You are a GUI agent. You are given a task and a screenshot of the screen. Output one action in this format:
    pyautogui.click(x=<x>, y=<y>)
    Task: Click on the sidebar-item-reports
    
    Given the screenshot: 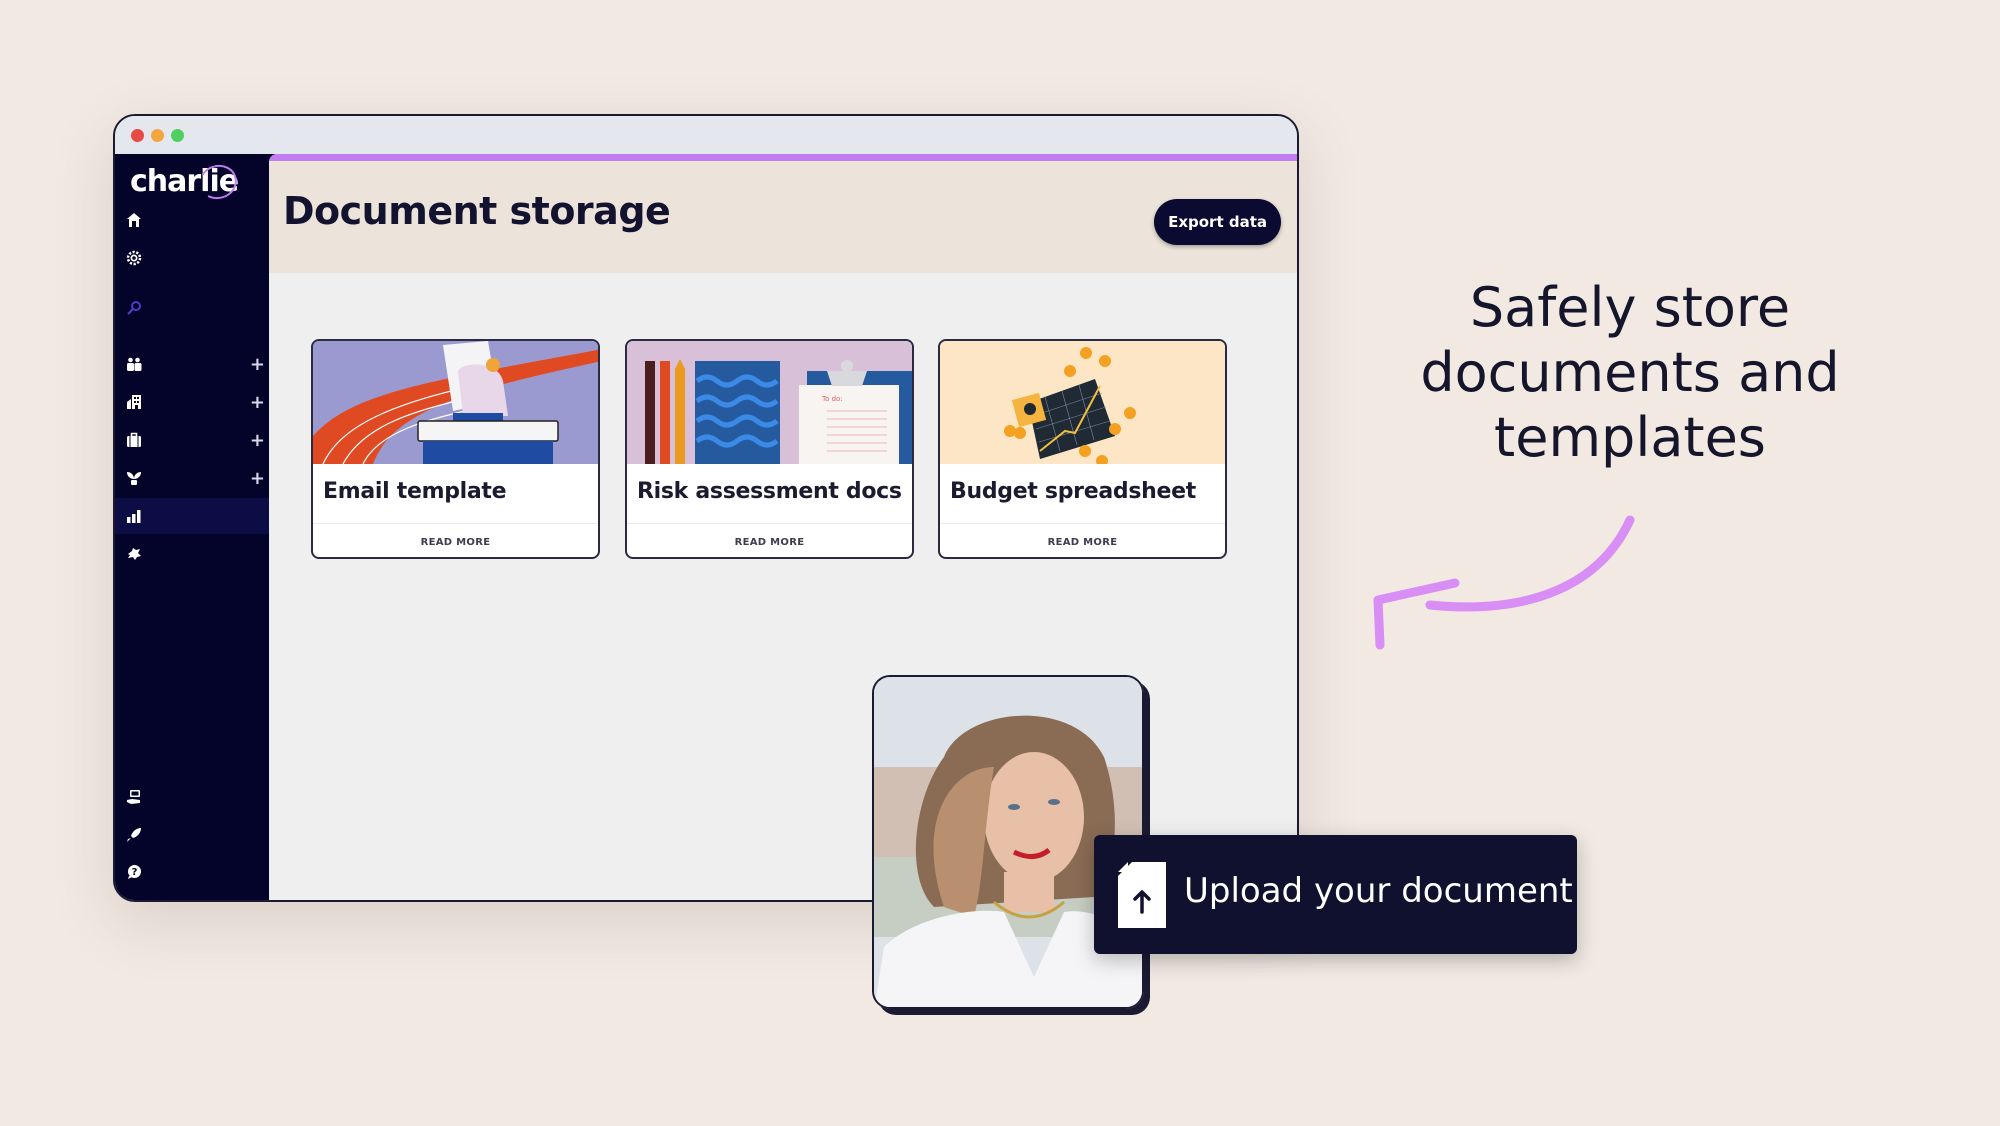 What is the action you would take?
    pyautogui.click(x=192, y=516)
    